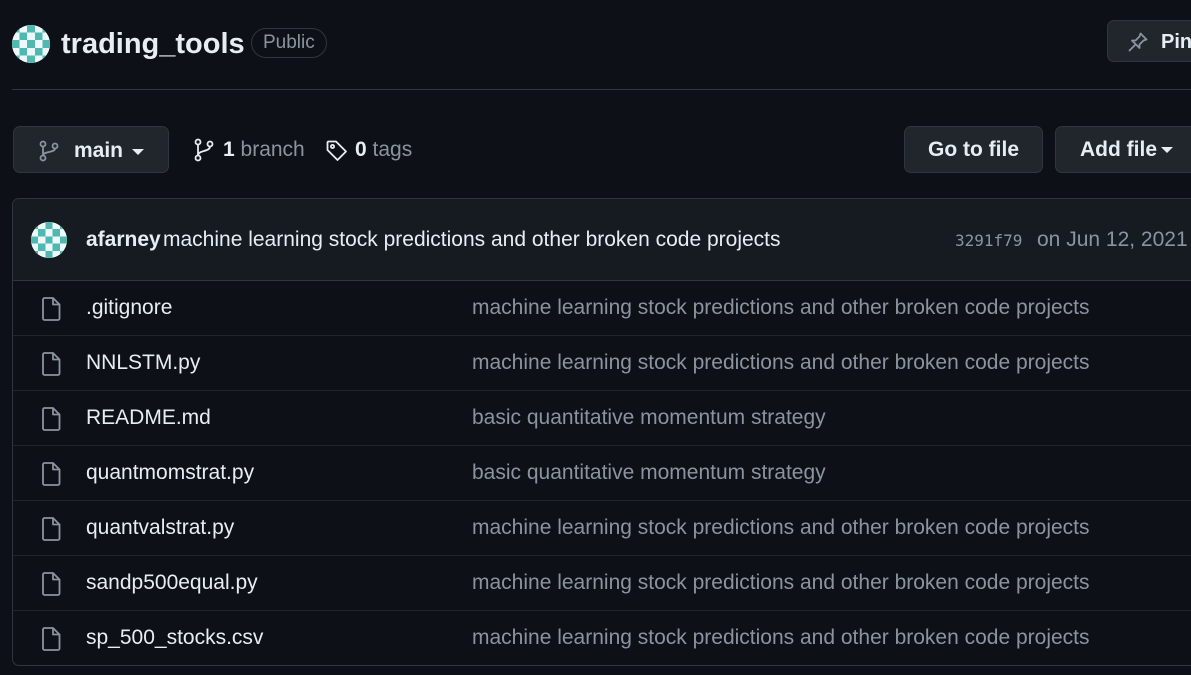 Image resolution: width=1191 pixels, height=675 pixels. What do you see at coordinates (272, 149) in the screenshot?
I see `branch-word: branch` at bounding box center [272, 149].